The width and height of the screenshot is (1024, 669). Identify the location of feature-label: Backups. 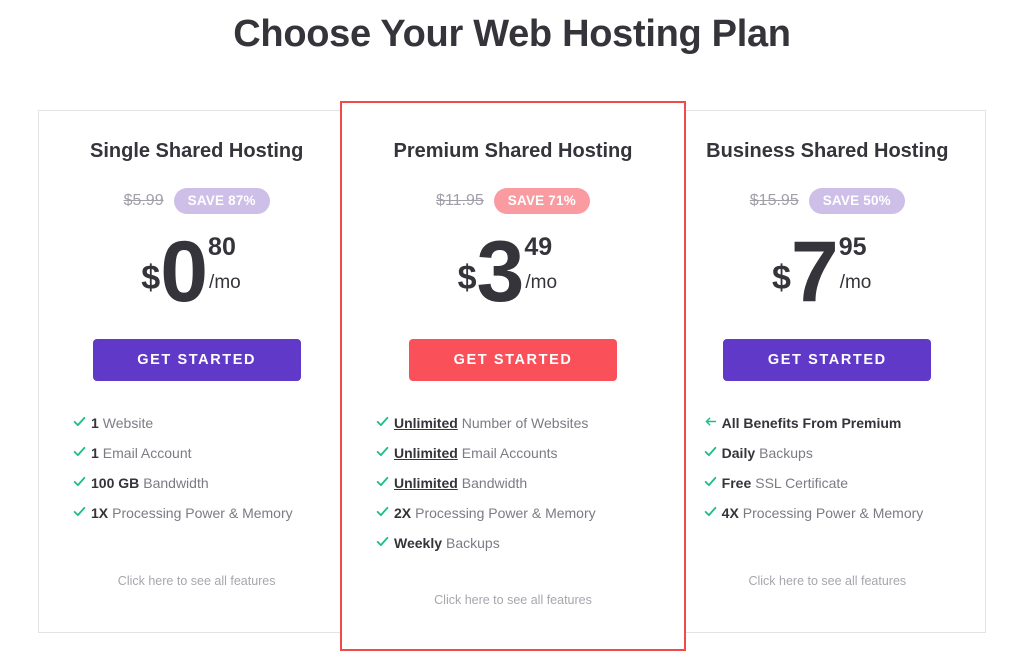
(473, 543).